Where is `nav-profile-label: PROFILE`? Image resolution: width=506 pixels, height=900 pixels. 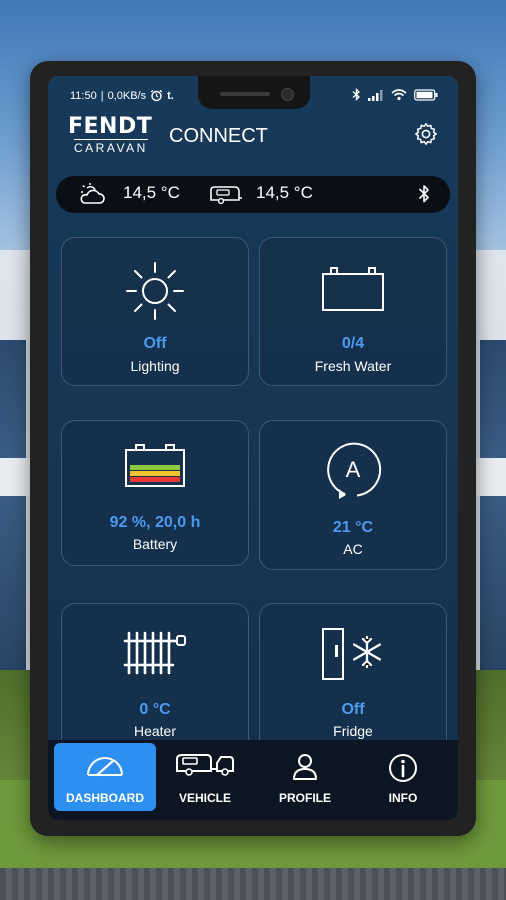 nav-profile-label: PROFILE is located at coordinates (304, 798).